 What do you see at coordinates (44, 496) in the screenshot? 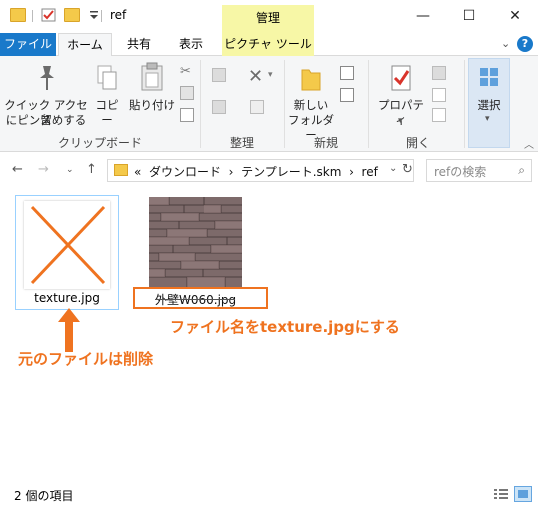
I see `item-count: 2 個の項目` at bounding box center [44, 496].